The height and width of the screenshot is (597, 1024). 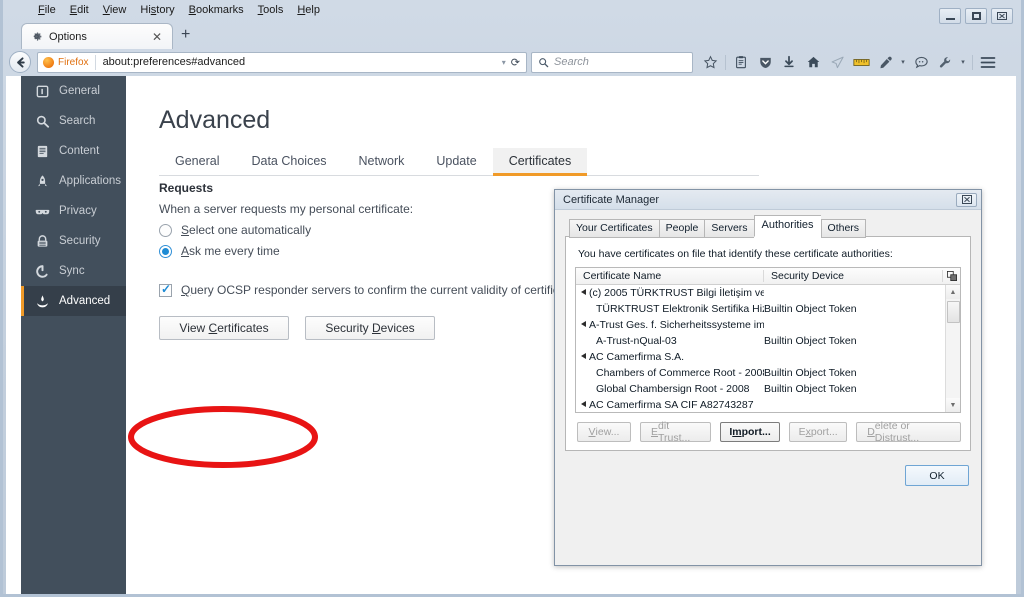 What do you see at coordinates (165, 251) in the screenshot?
I see `radio-button-selected-icon` at bounding box center [165, 251].